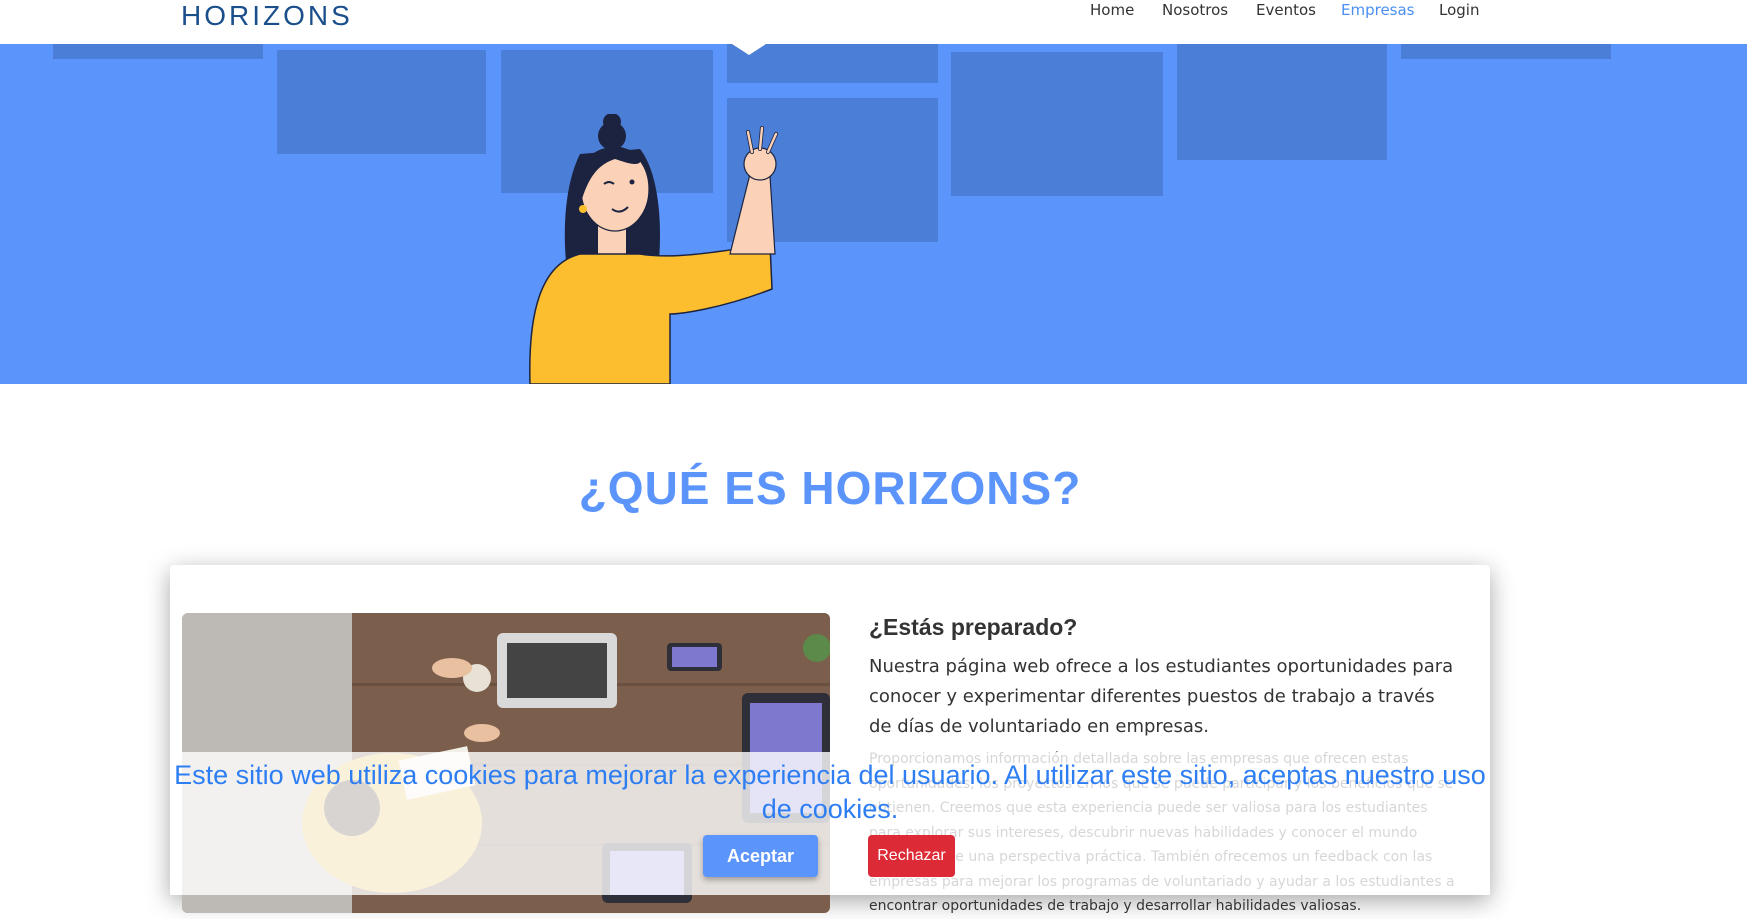  What do you see at coordinates (973, 627) in the screenshot?
I see `card-heading: ¿Estás preparado?` at bounding box center [973, 627].